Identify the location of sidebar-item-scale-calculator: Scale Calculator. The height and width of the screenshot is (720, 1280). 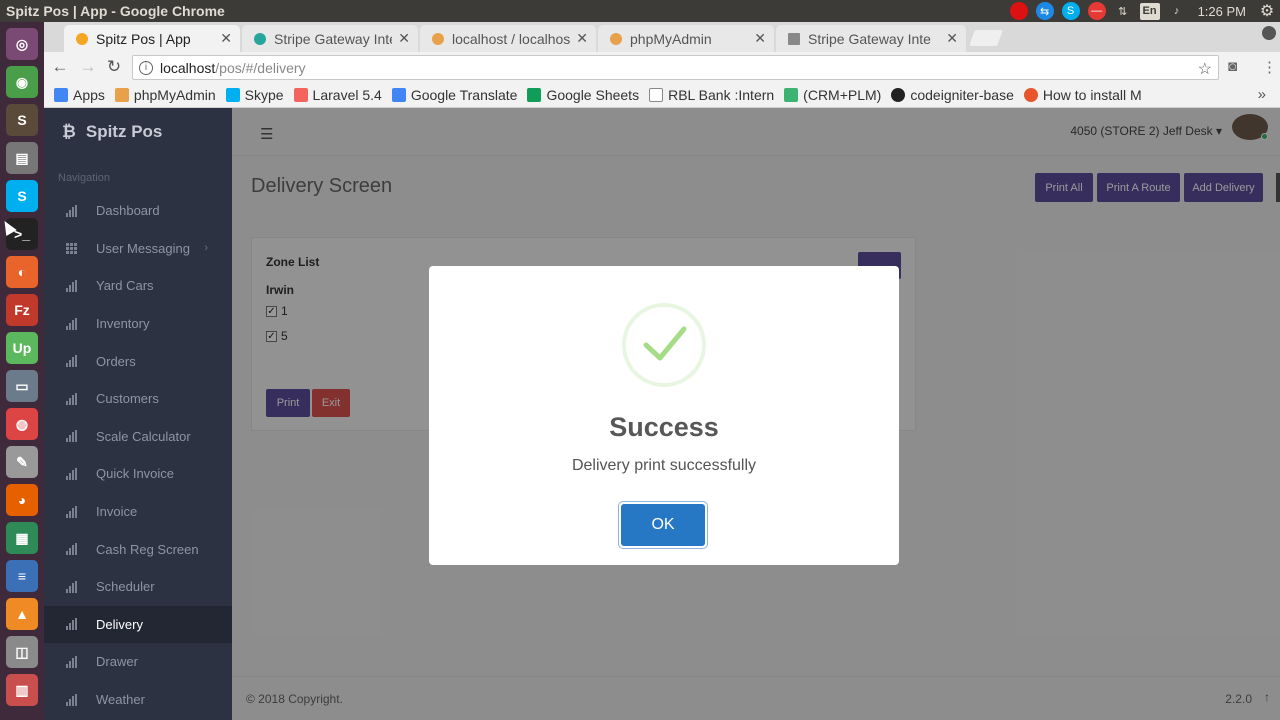
(138, 437).